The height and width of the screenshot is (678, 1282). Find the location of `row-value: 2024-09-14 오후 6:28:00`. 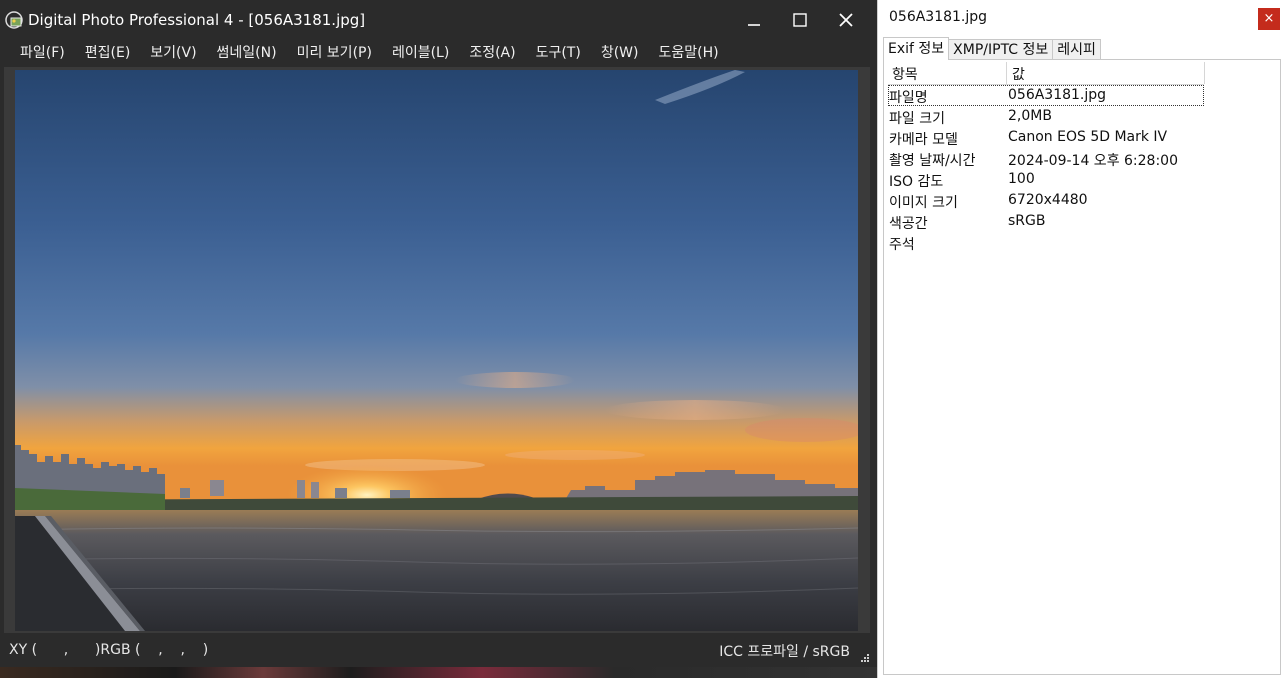

row-value: 2024-09-14 오후 6:28:00 is located at coordinates (1093, 161).